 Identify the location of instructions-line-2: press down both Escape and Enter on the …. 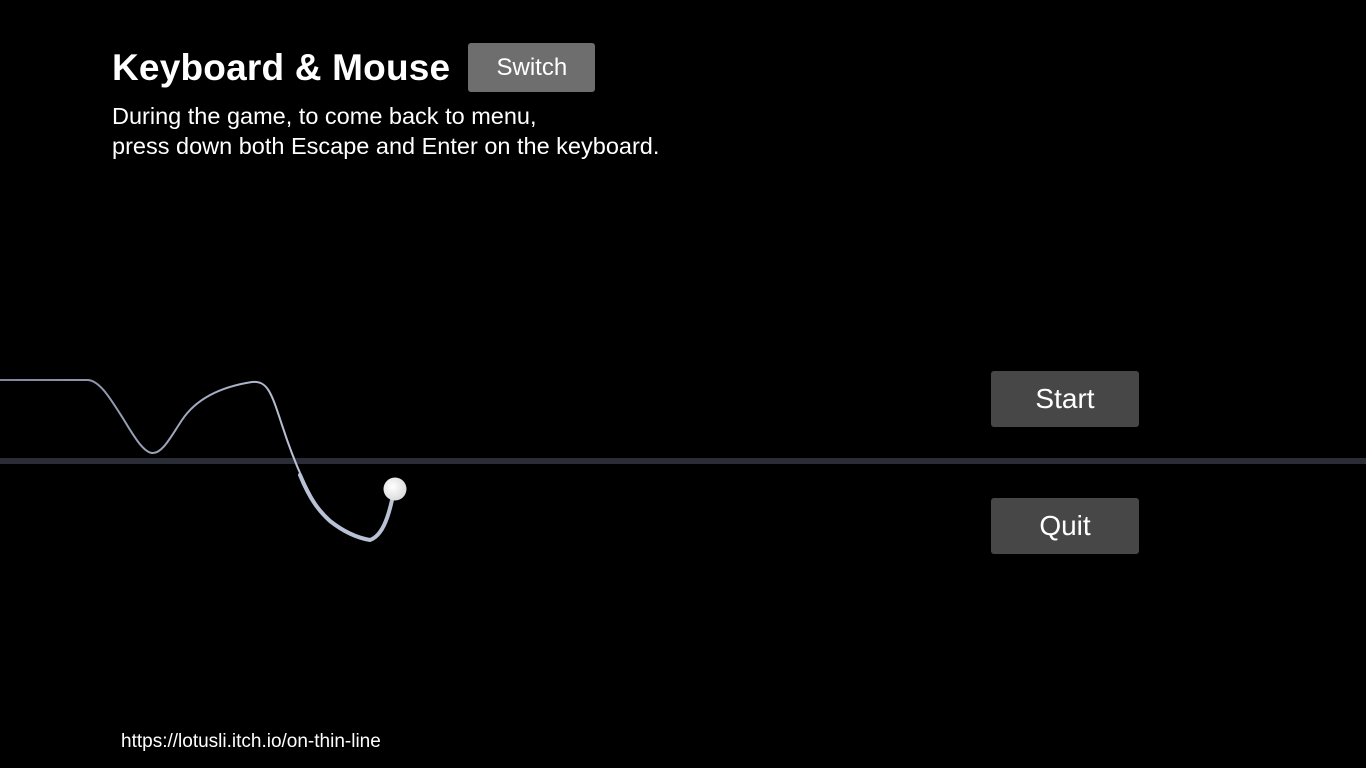
(386, 146).